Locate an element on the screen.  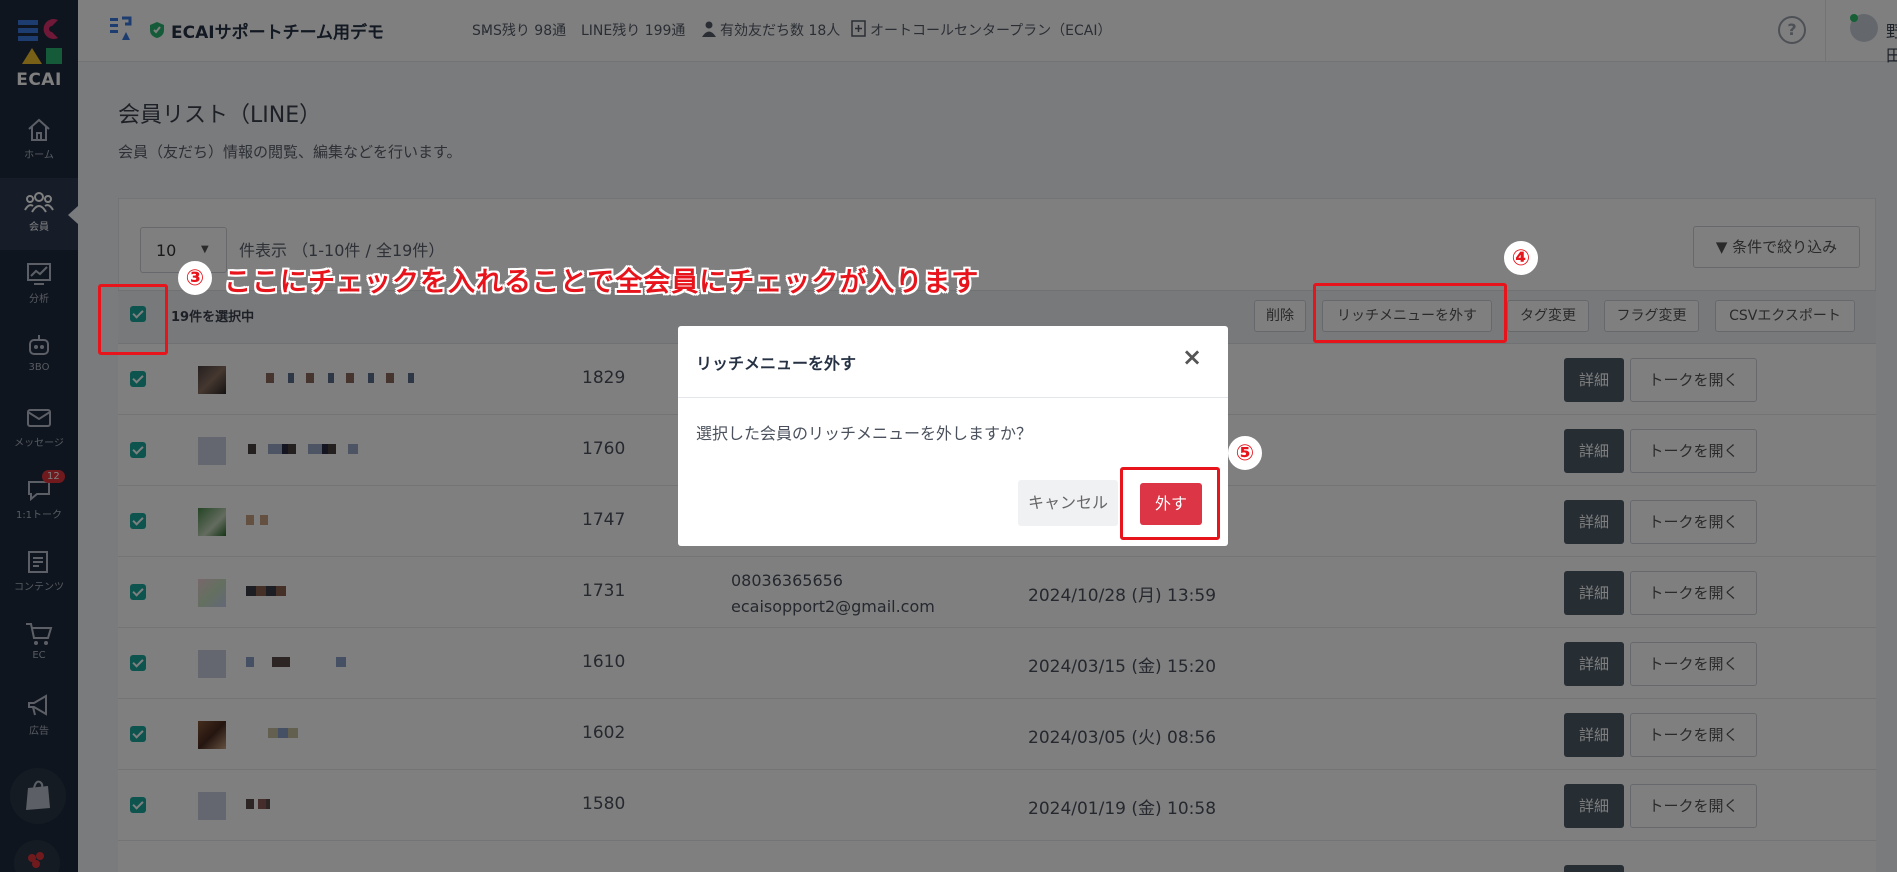
annotation-step-4: ④ is located at coordinates (1521, 258).